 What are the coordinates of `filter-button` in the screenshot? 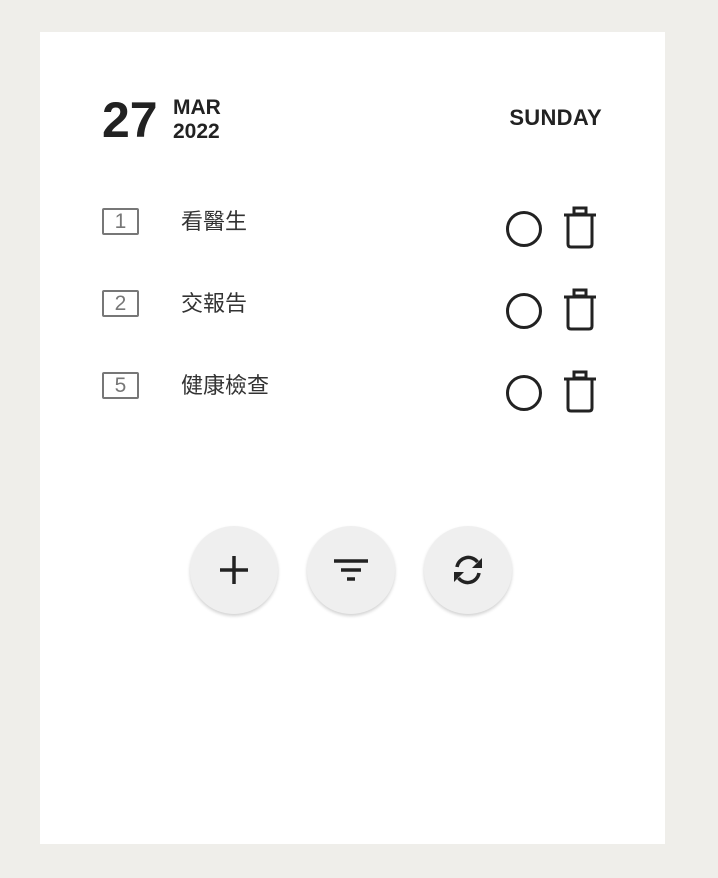 It's located at (351, 570).